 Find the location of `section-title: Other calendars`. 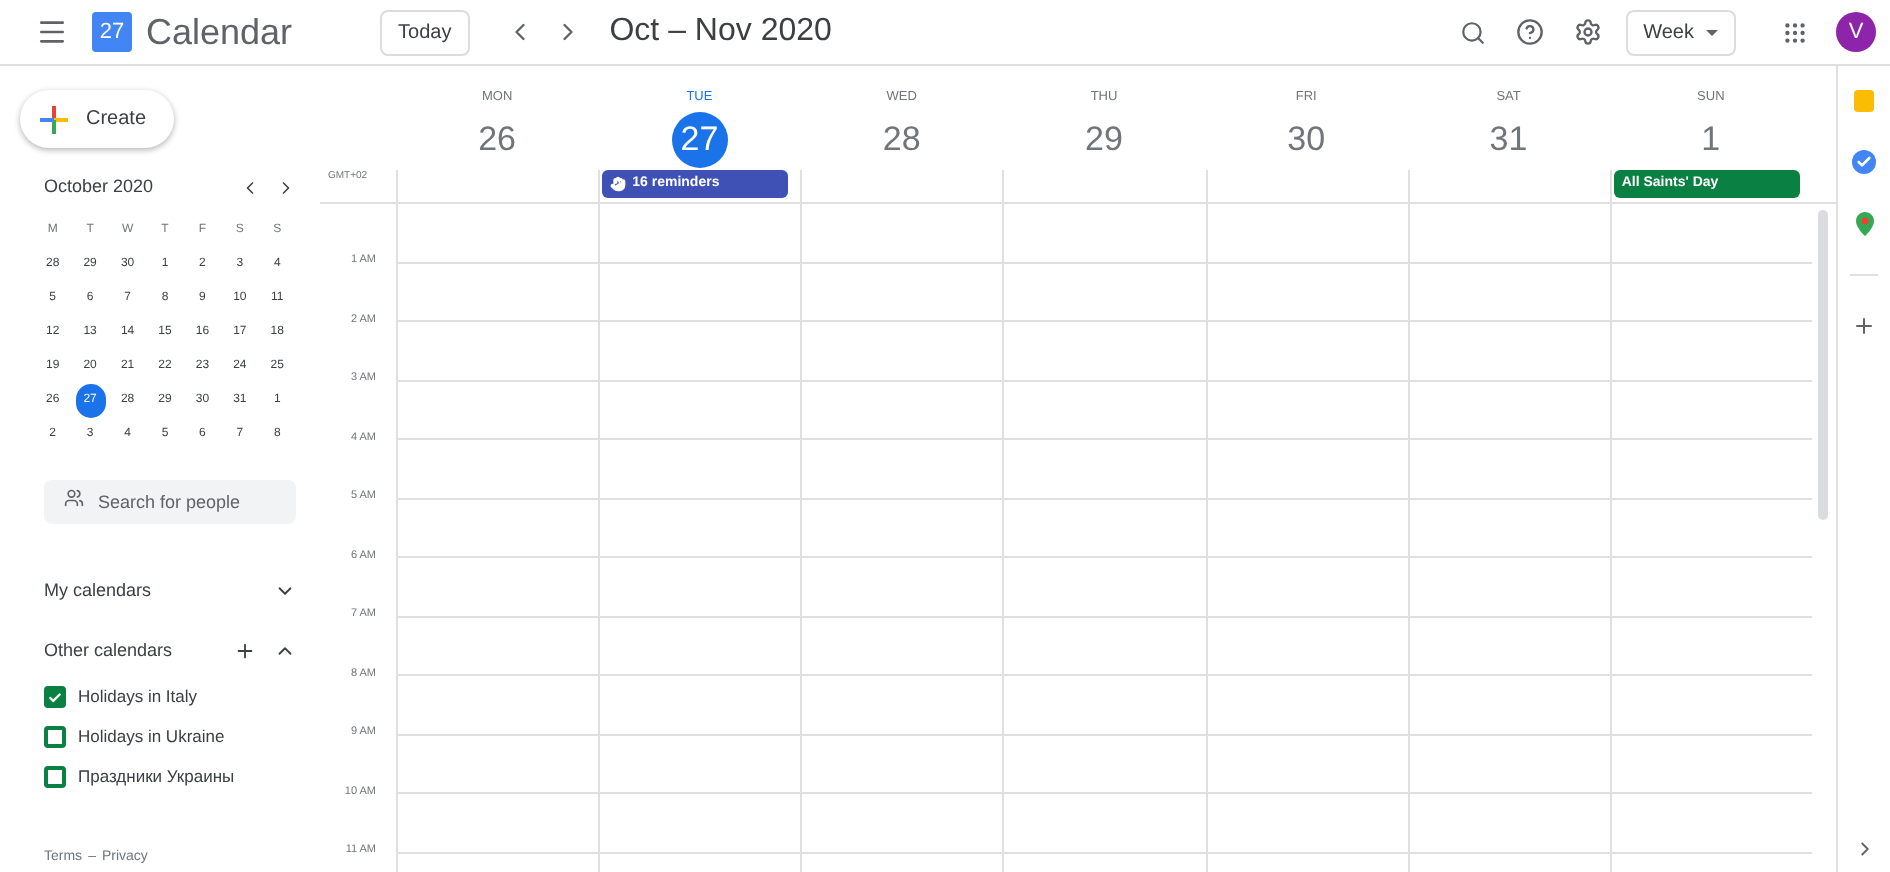

section-title: Other calendars is located at coordinates (109, 651).